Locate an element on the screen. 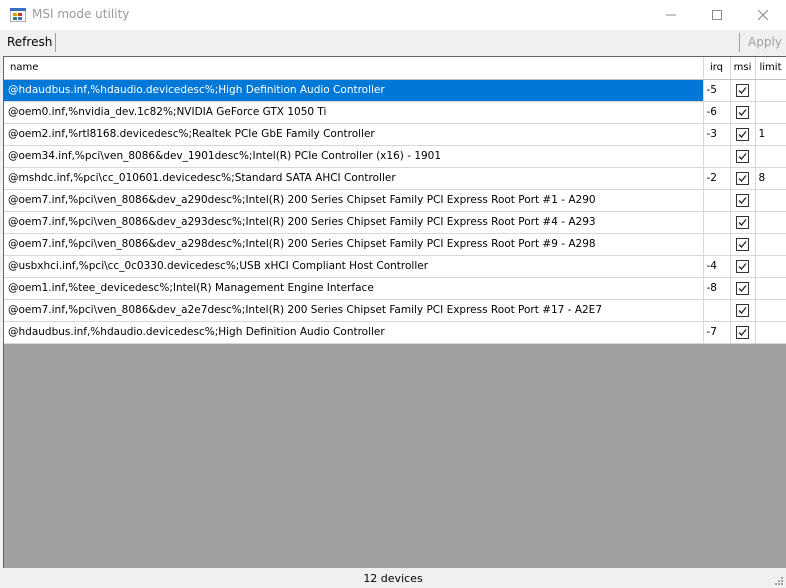 The width and height of the screenshot is (786, 588). minimize-icon is located at coordinates (671, 15).